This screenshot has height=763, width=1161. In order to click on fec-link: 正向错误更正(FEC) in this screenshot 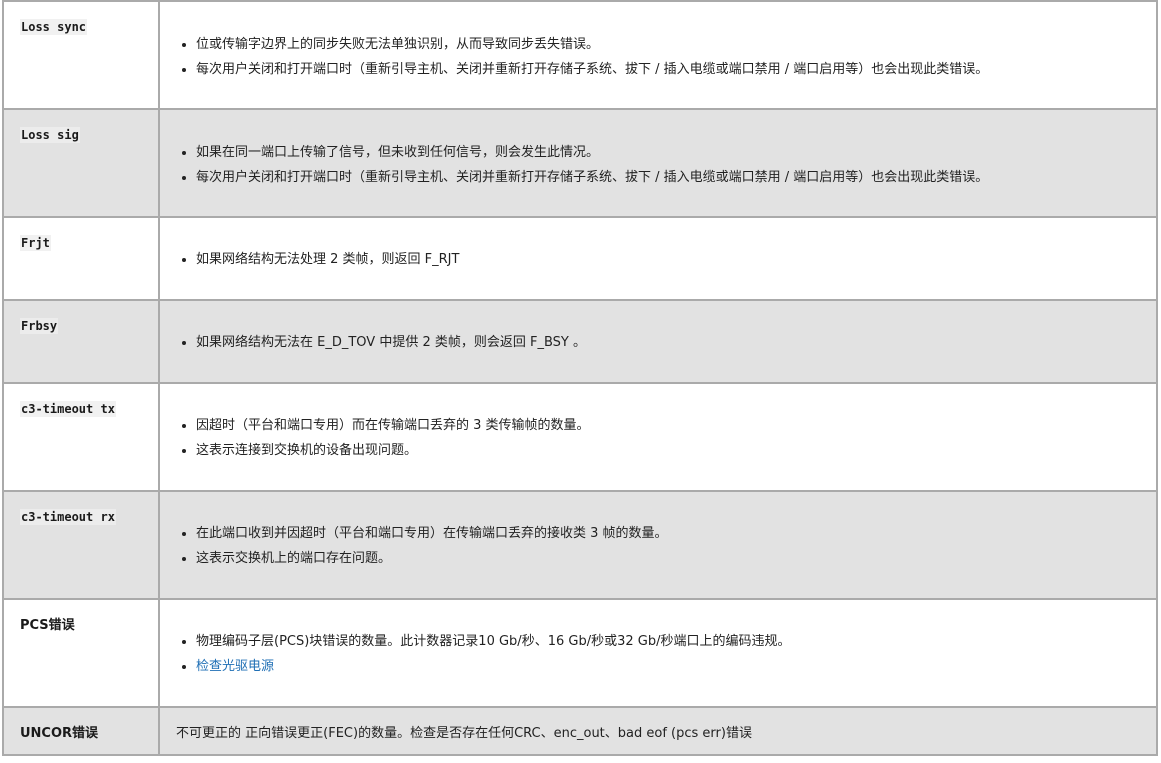, I will do `click(301, 733)`.